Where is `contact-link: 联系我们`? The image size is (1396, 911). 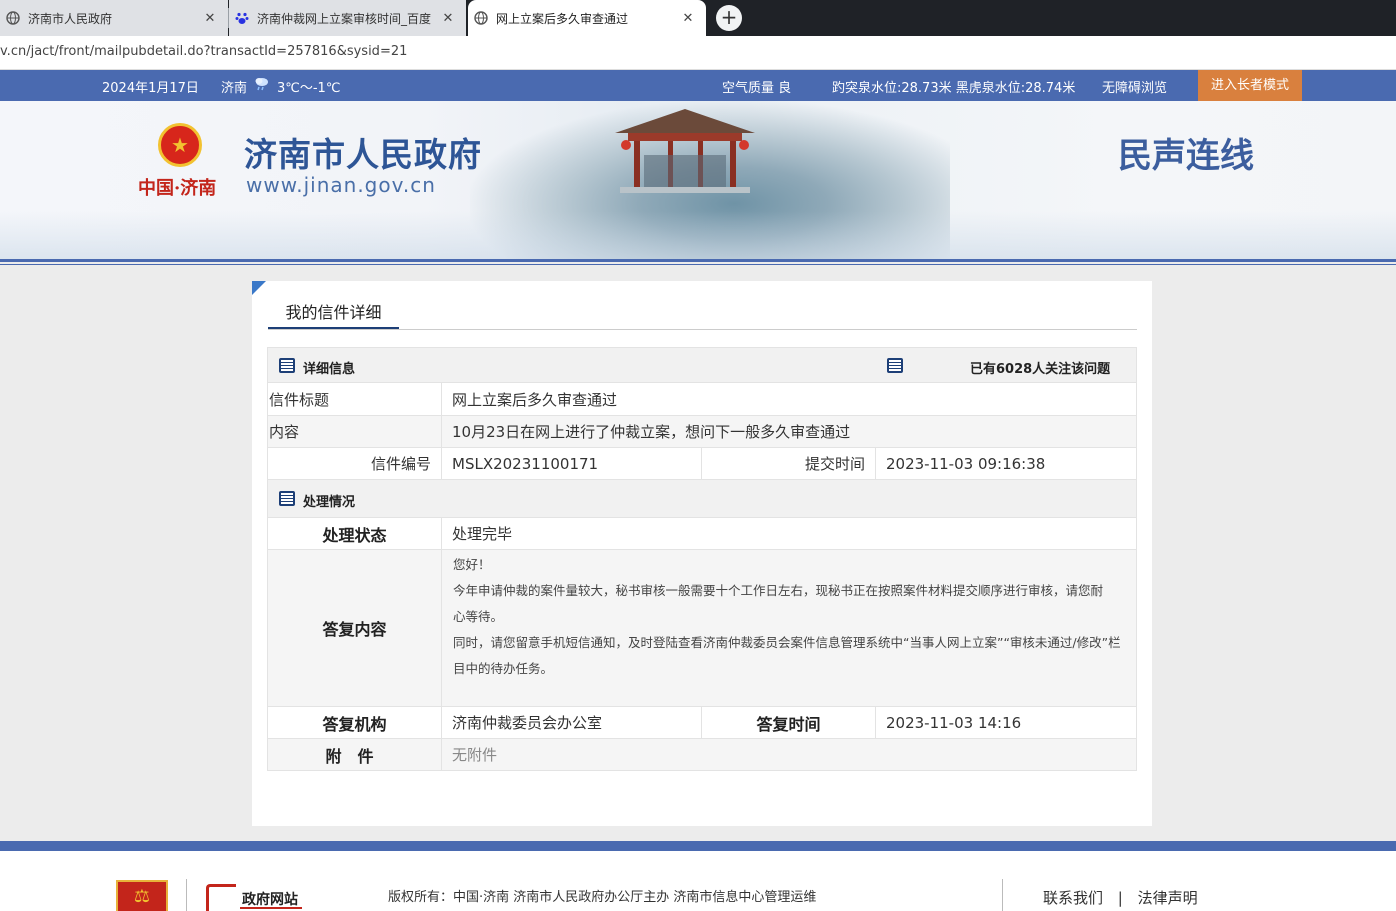 contact-link: 联系我们 is located at coordinates (1073, 898).